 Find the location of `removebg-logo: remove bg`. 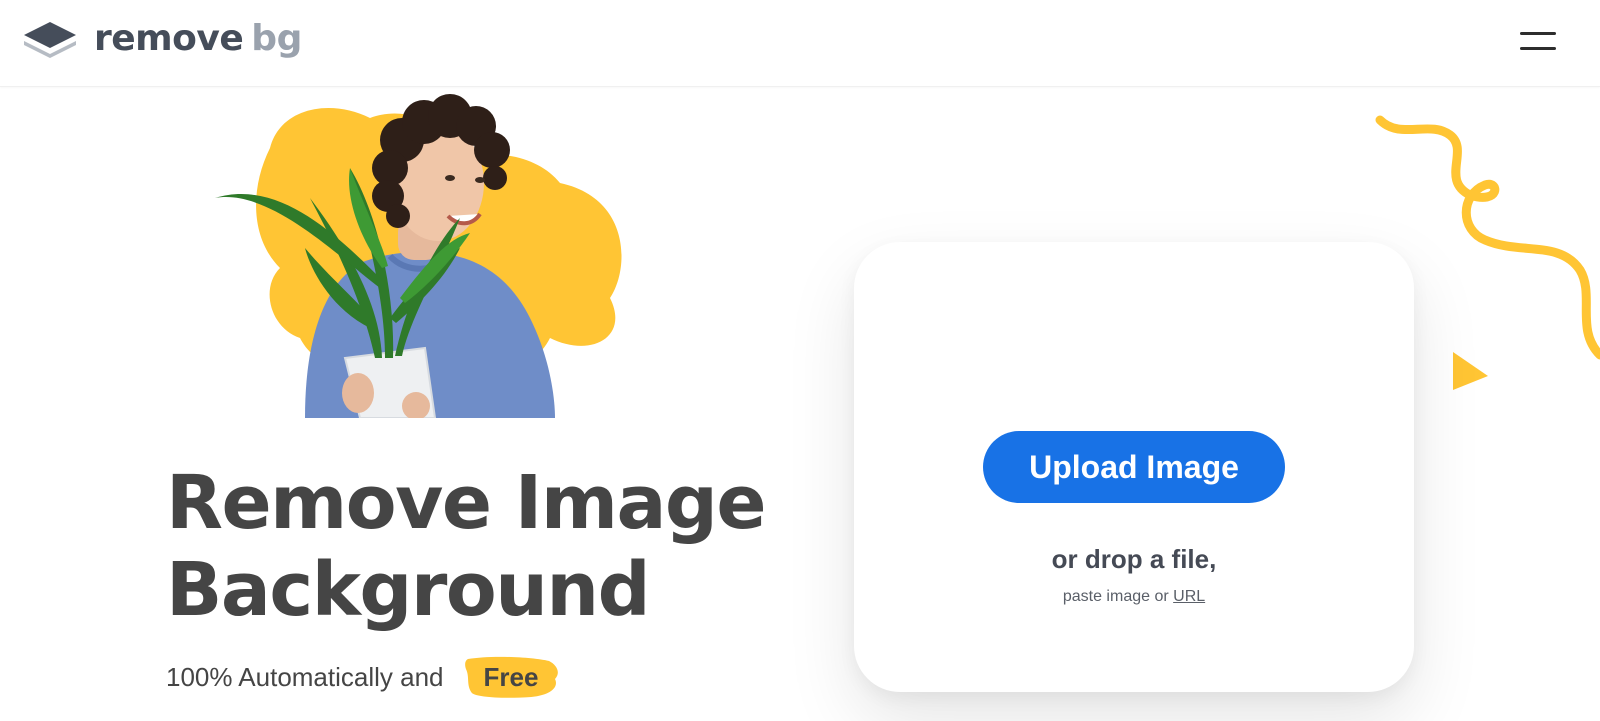

removebg-logo: remove bg is located at coordinates (162, 39).